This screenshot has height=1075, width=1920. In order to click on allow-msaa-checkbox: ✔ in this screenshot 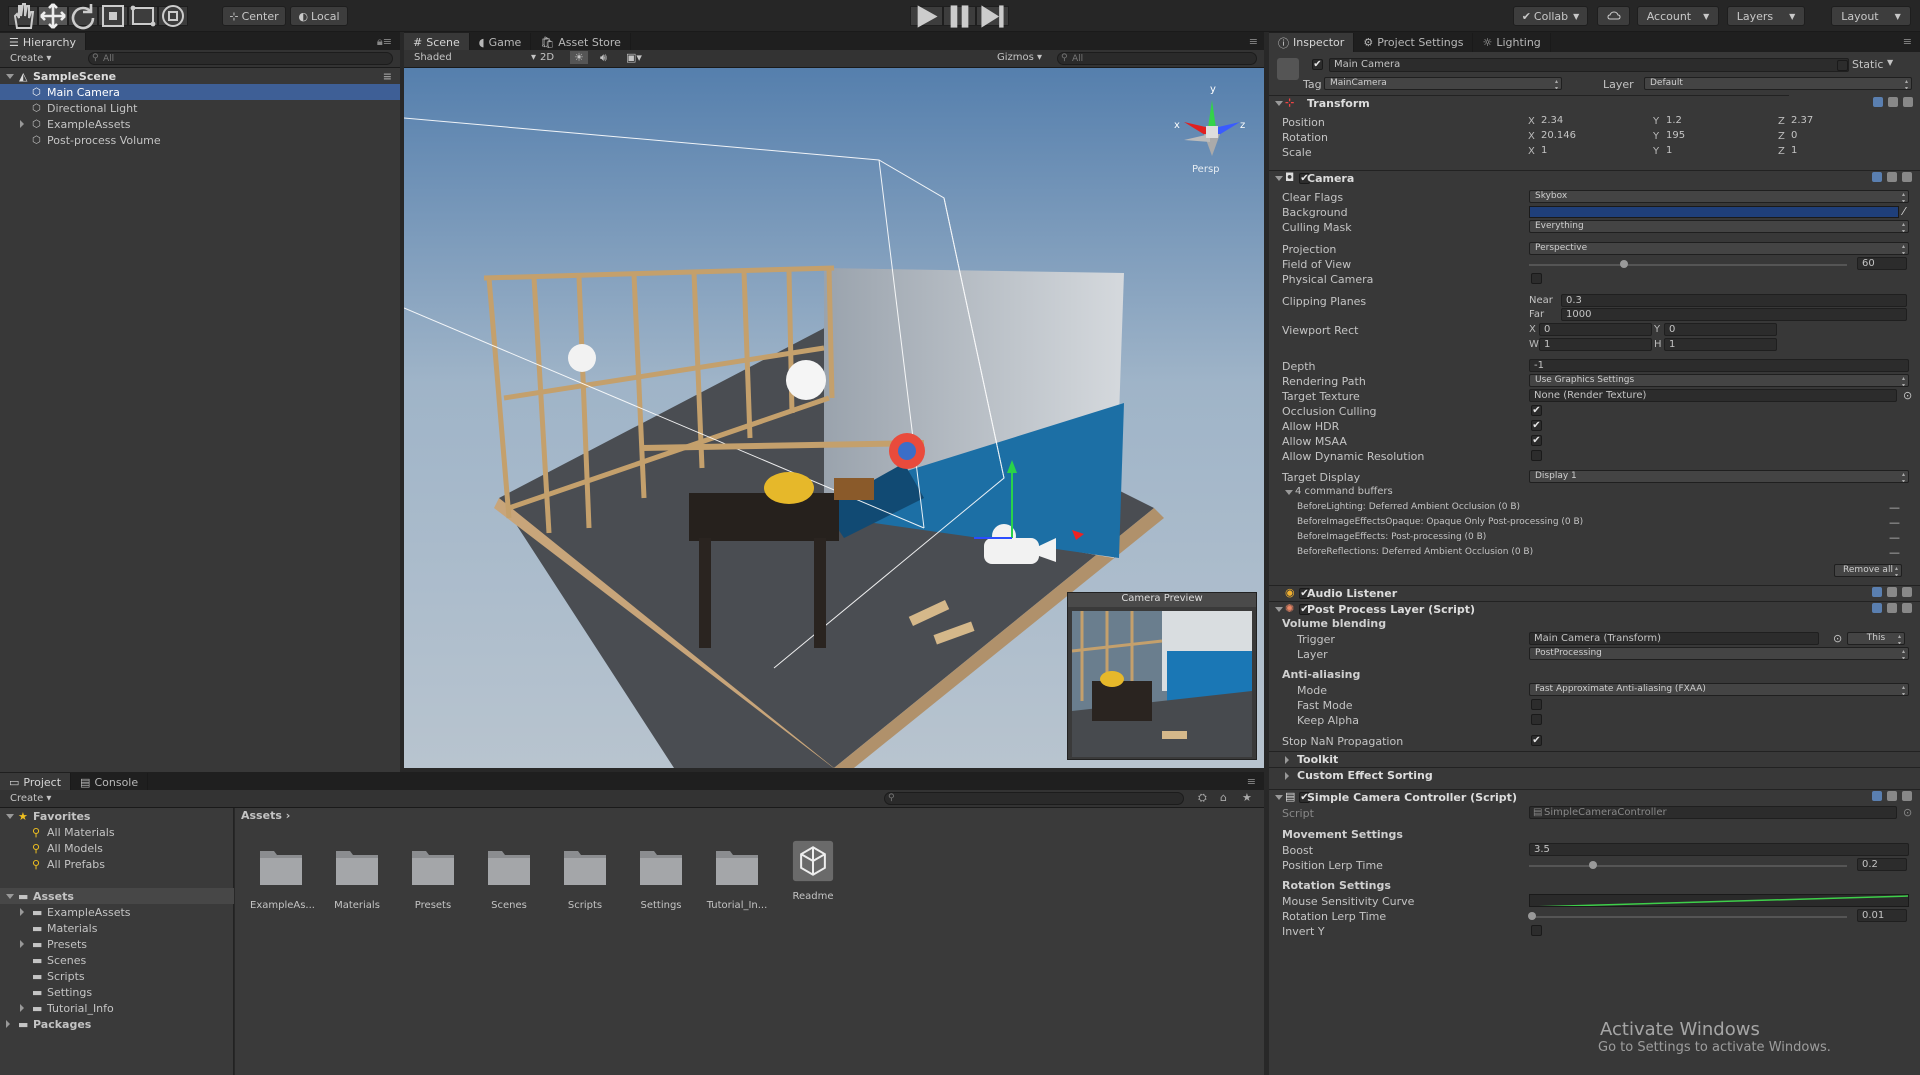, I will do `click(1536, 440)`.